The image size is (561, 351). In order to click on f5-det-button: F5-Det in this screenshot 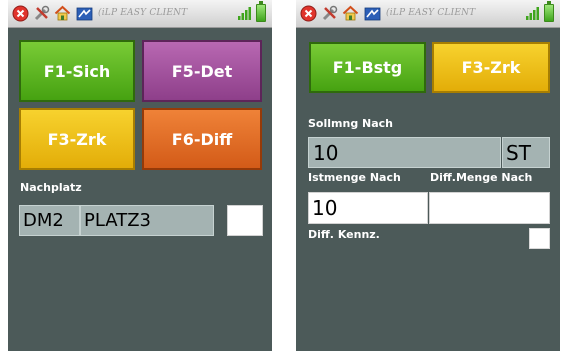, I will do `click(202, 71)`.